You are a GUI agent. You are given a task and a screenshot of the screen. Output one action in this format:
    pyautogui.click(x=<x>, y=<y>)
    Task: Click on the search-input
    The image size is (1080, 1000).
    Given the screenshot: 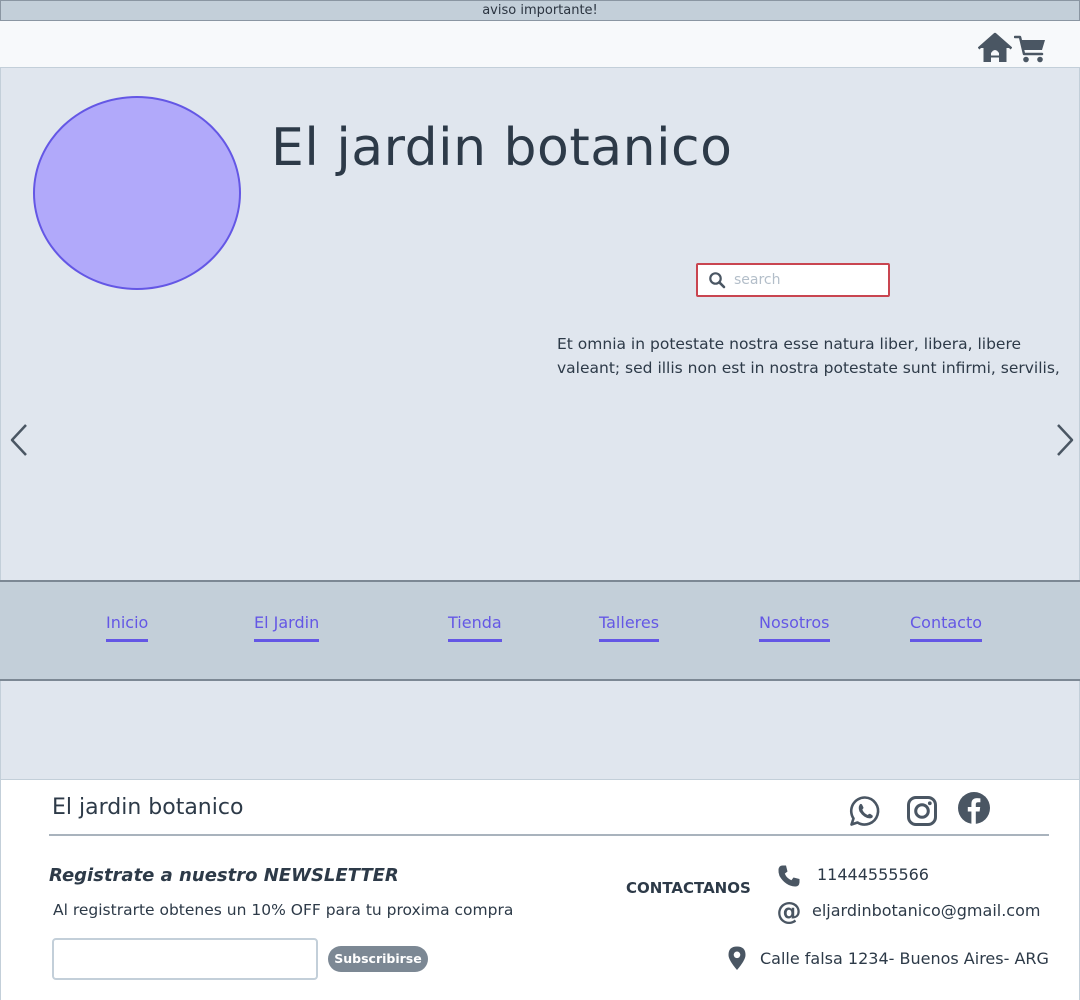 What is the action you would take?
    pyautogui.click(x=806, y=280)
    